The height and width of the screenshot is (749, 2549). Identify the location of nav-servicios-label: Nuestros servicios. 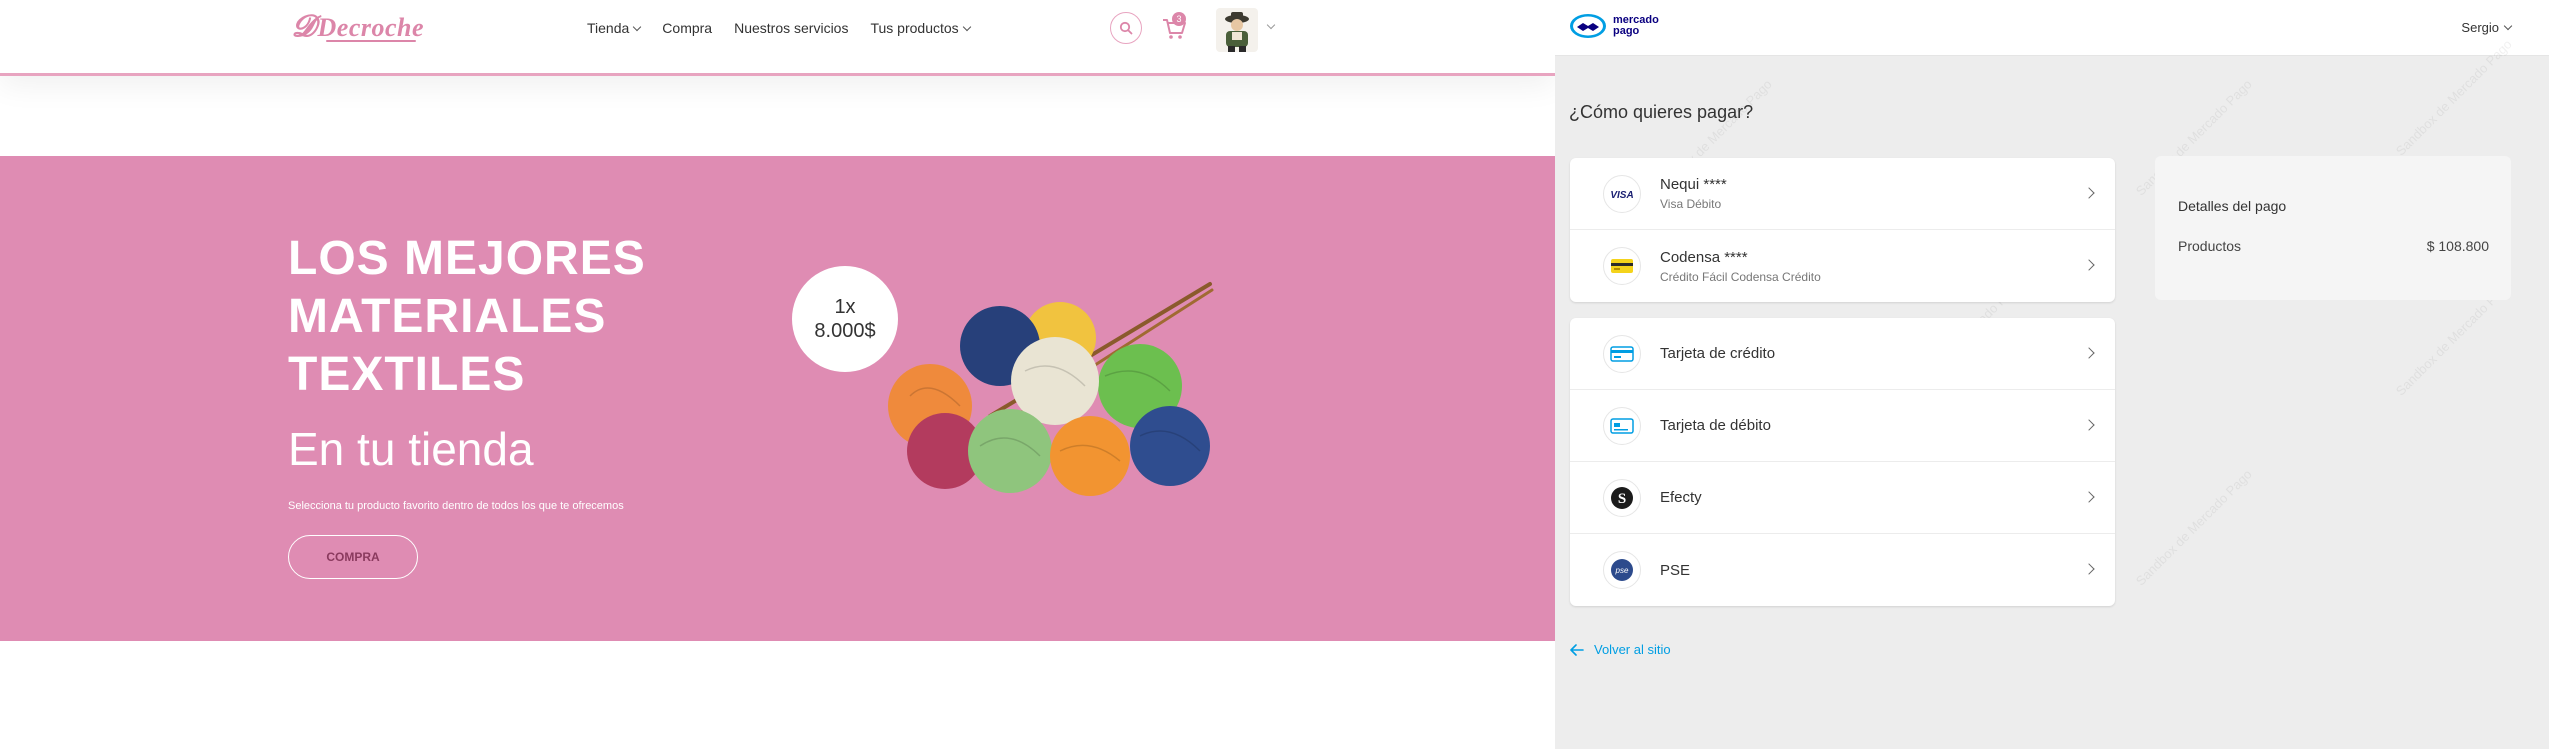
(791, 28).